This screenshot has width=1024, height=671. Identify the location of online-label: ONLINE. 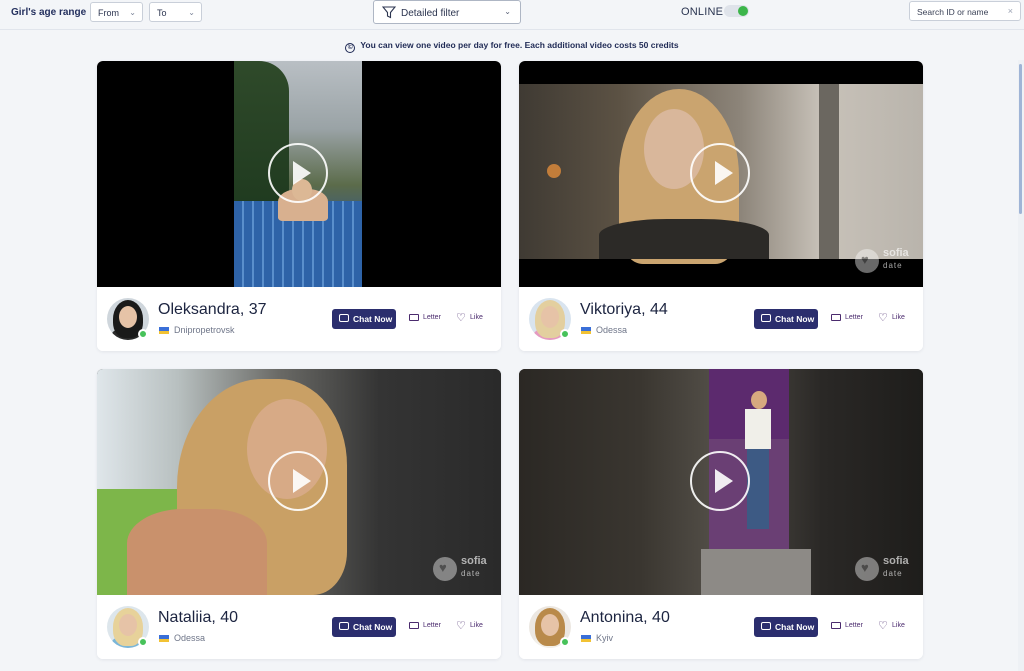
(702, 12).